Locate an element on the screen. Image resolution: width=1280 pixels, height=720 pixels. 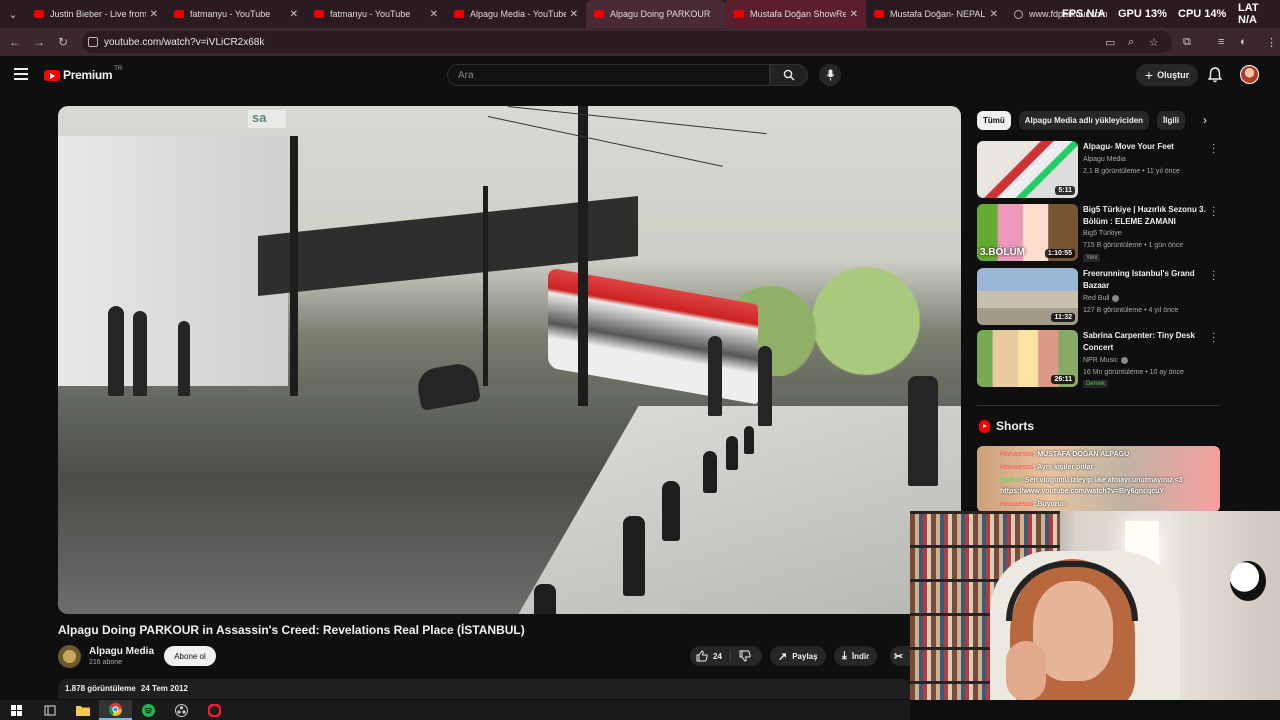
chevron-right-icon: › is located at coordinates (1205, 120).